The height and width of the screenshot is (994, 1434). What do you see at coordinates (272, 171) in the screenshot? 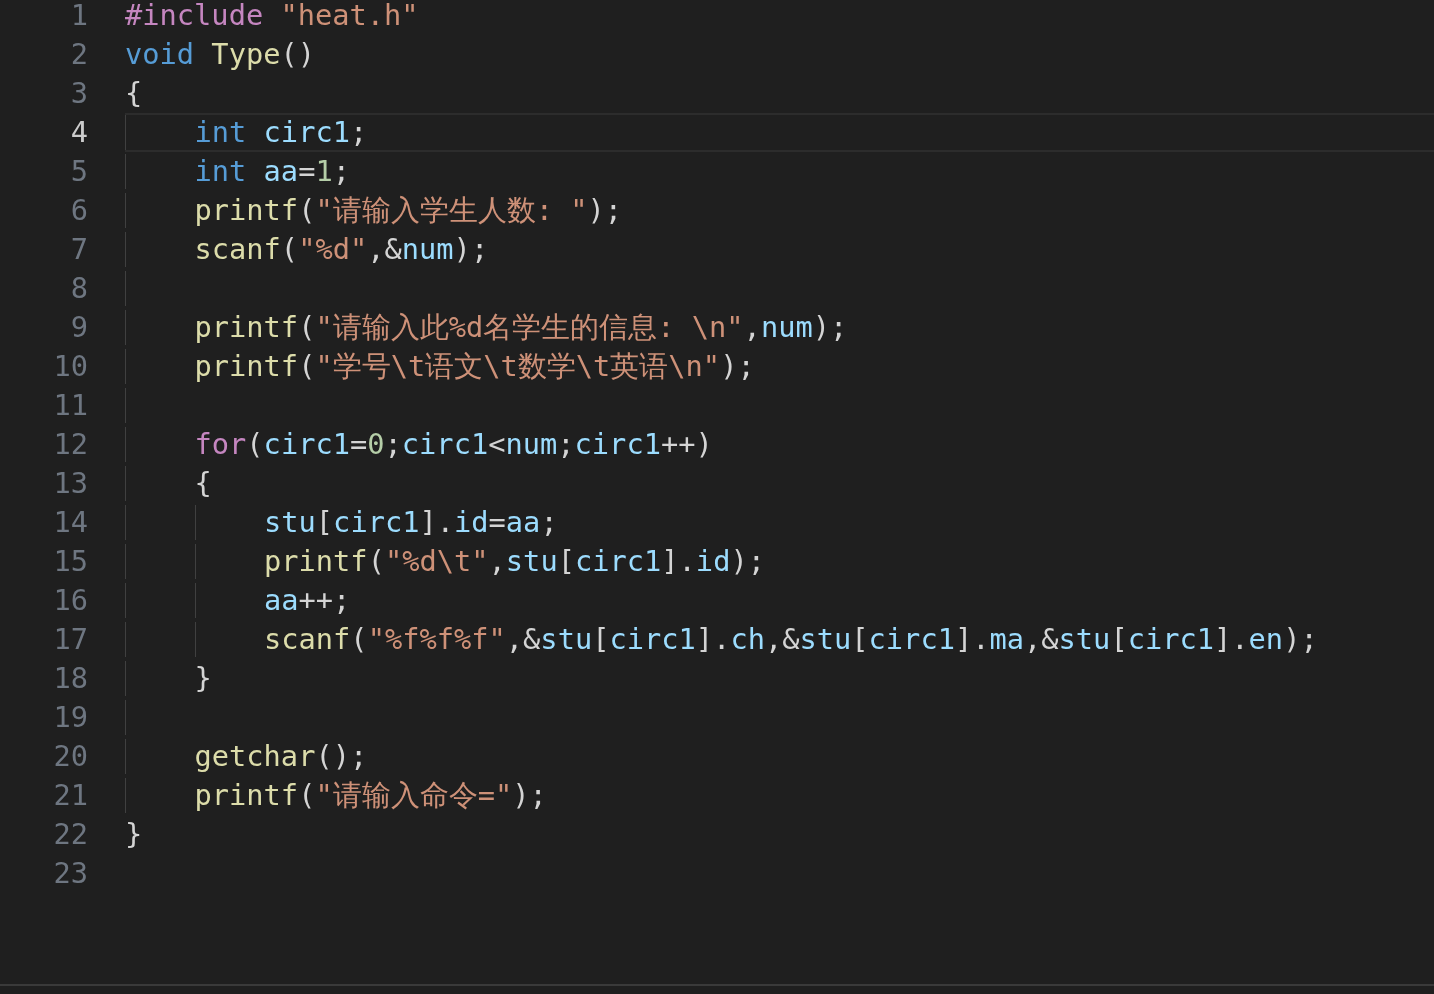
I see `code-line: int aa=1;` at bounding box center [272, 171].